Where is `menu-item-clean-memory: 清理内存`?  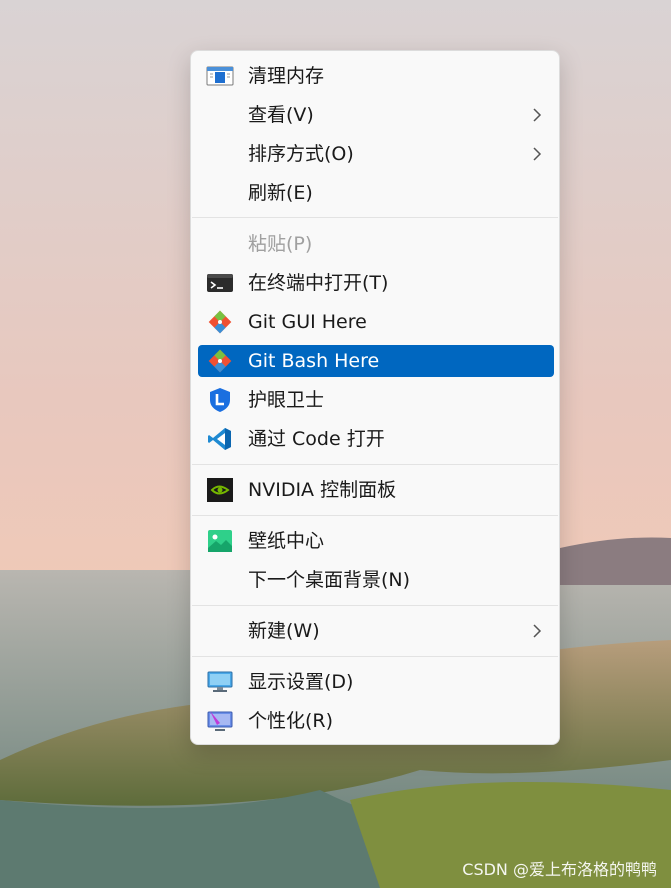
menu-item-clean-memory: 清理内存 is located at coordinates (376, 76).